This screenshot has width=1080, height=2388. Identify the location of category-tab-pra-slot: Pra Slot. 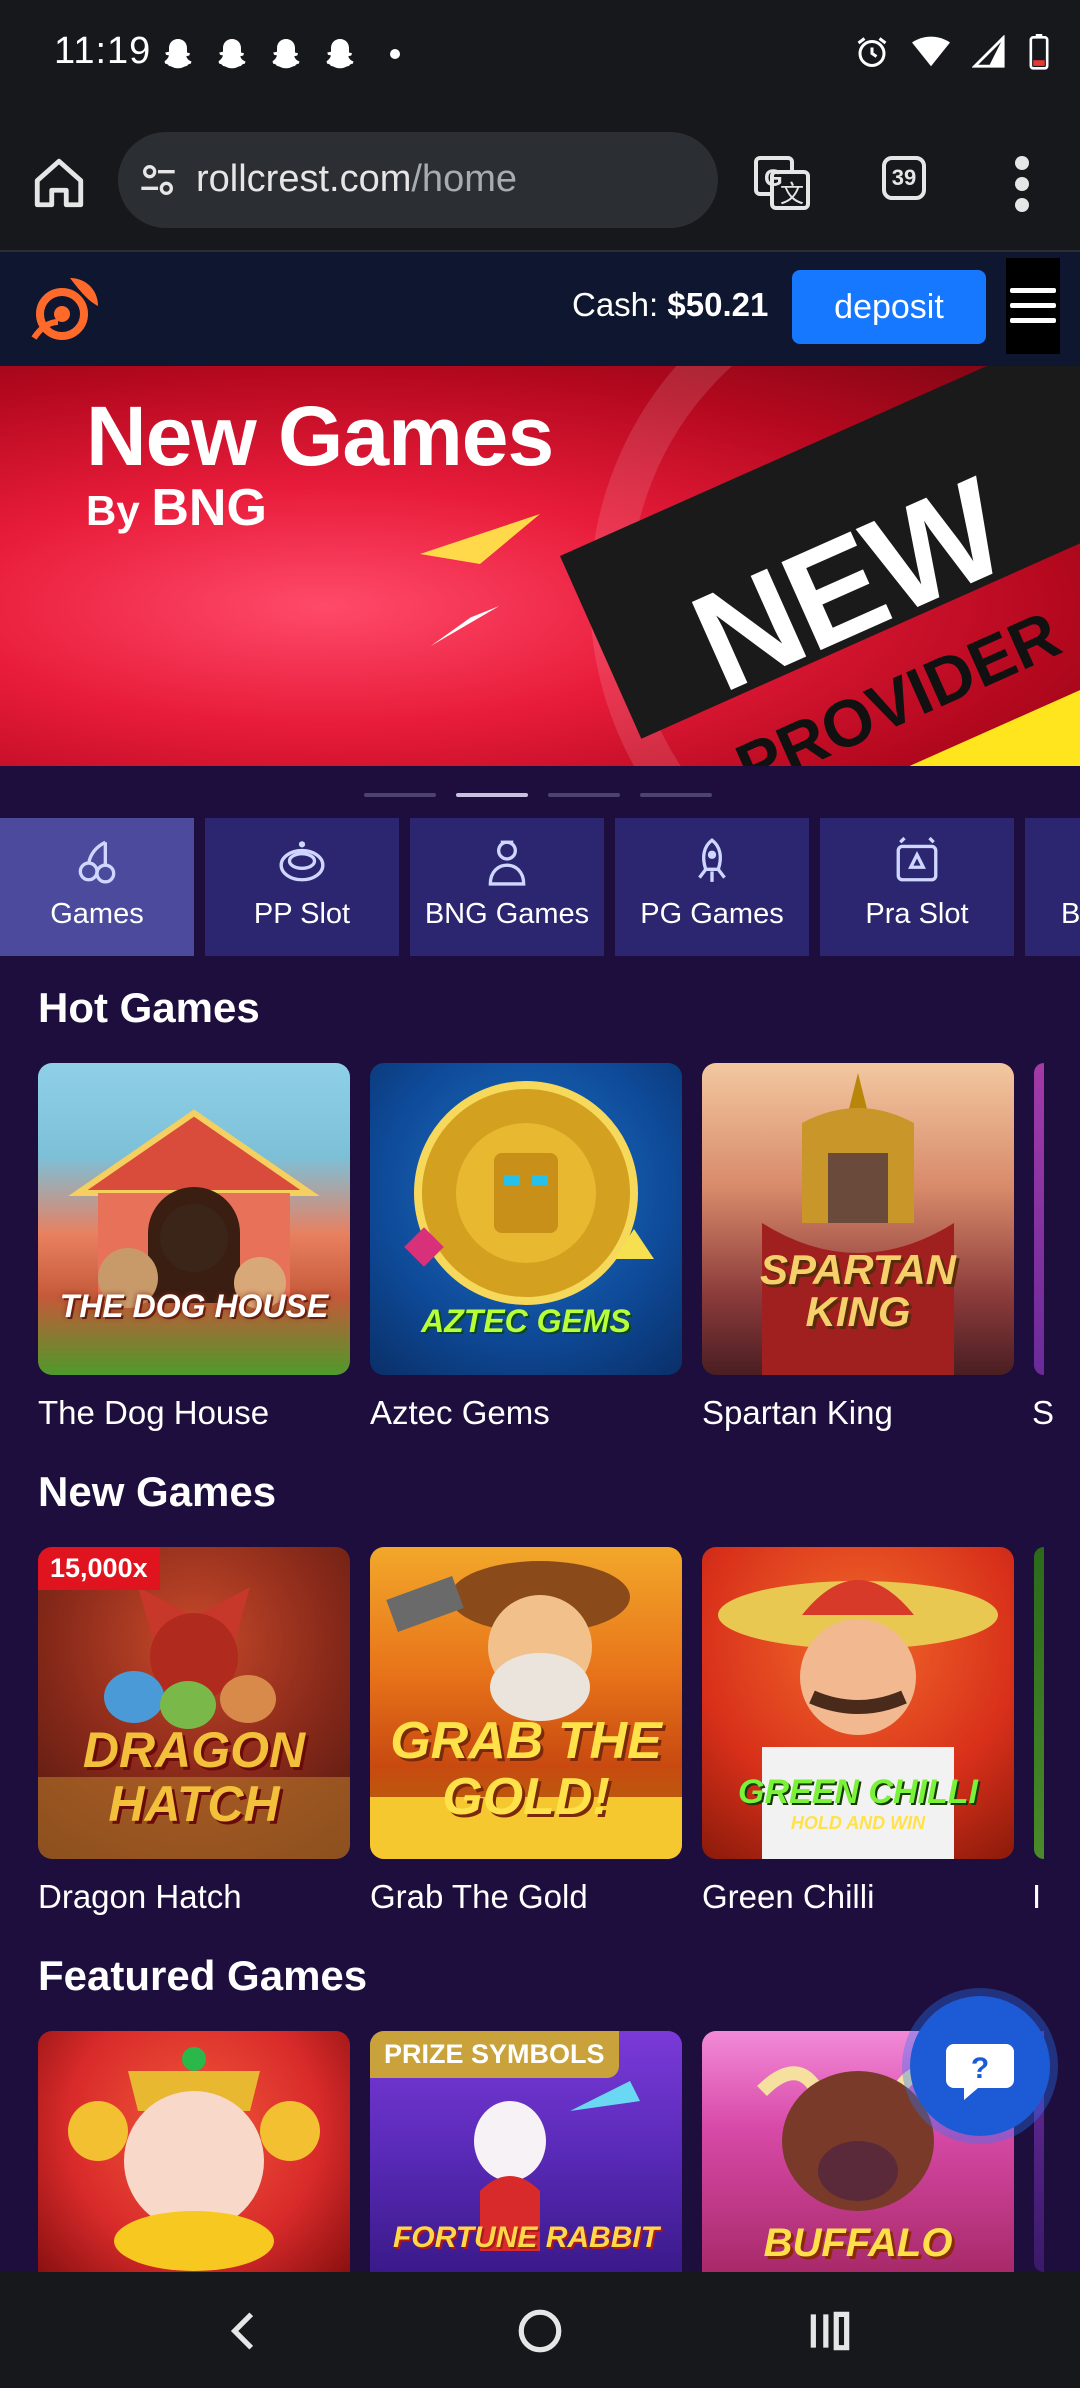
(917, 887).